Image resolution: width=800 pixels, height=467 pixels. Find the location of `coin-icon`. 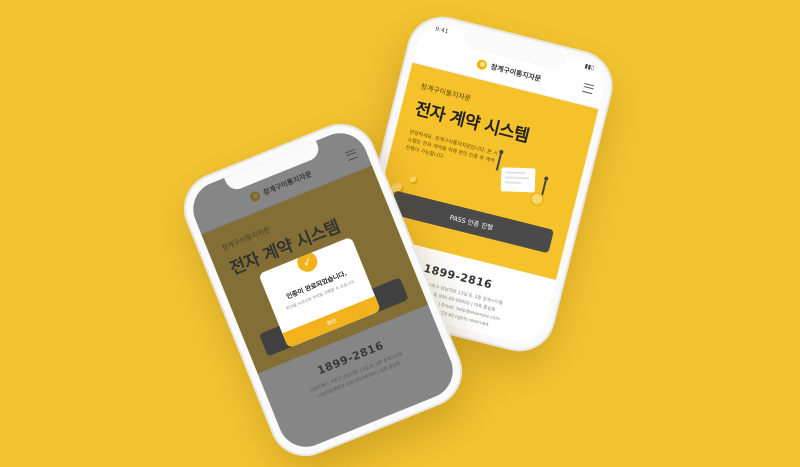

coin-icon is located at coordinates (413, 180).